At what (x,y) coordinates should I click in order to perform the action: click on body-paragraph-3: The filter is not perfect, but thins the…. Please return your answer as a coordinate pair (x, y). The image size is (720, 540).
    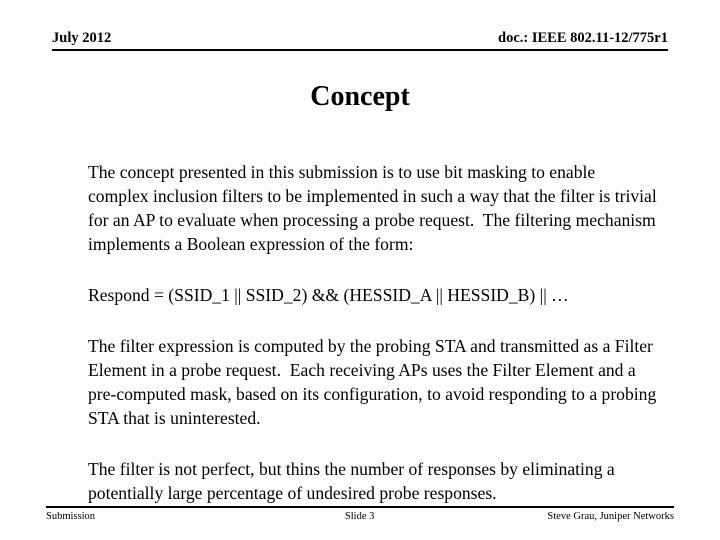
    Looking at the image, I should click on (354, 481).